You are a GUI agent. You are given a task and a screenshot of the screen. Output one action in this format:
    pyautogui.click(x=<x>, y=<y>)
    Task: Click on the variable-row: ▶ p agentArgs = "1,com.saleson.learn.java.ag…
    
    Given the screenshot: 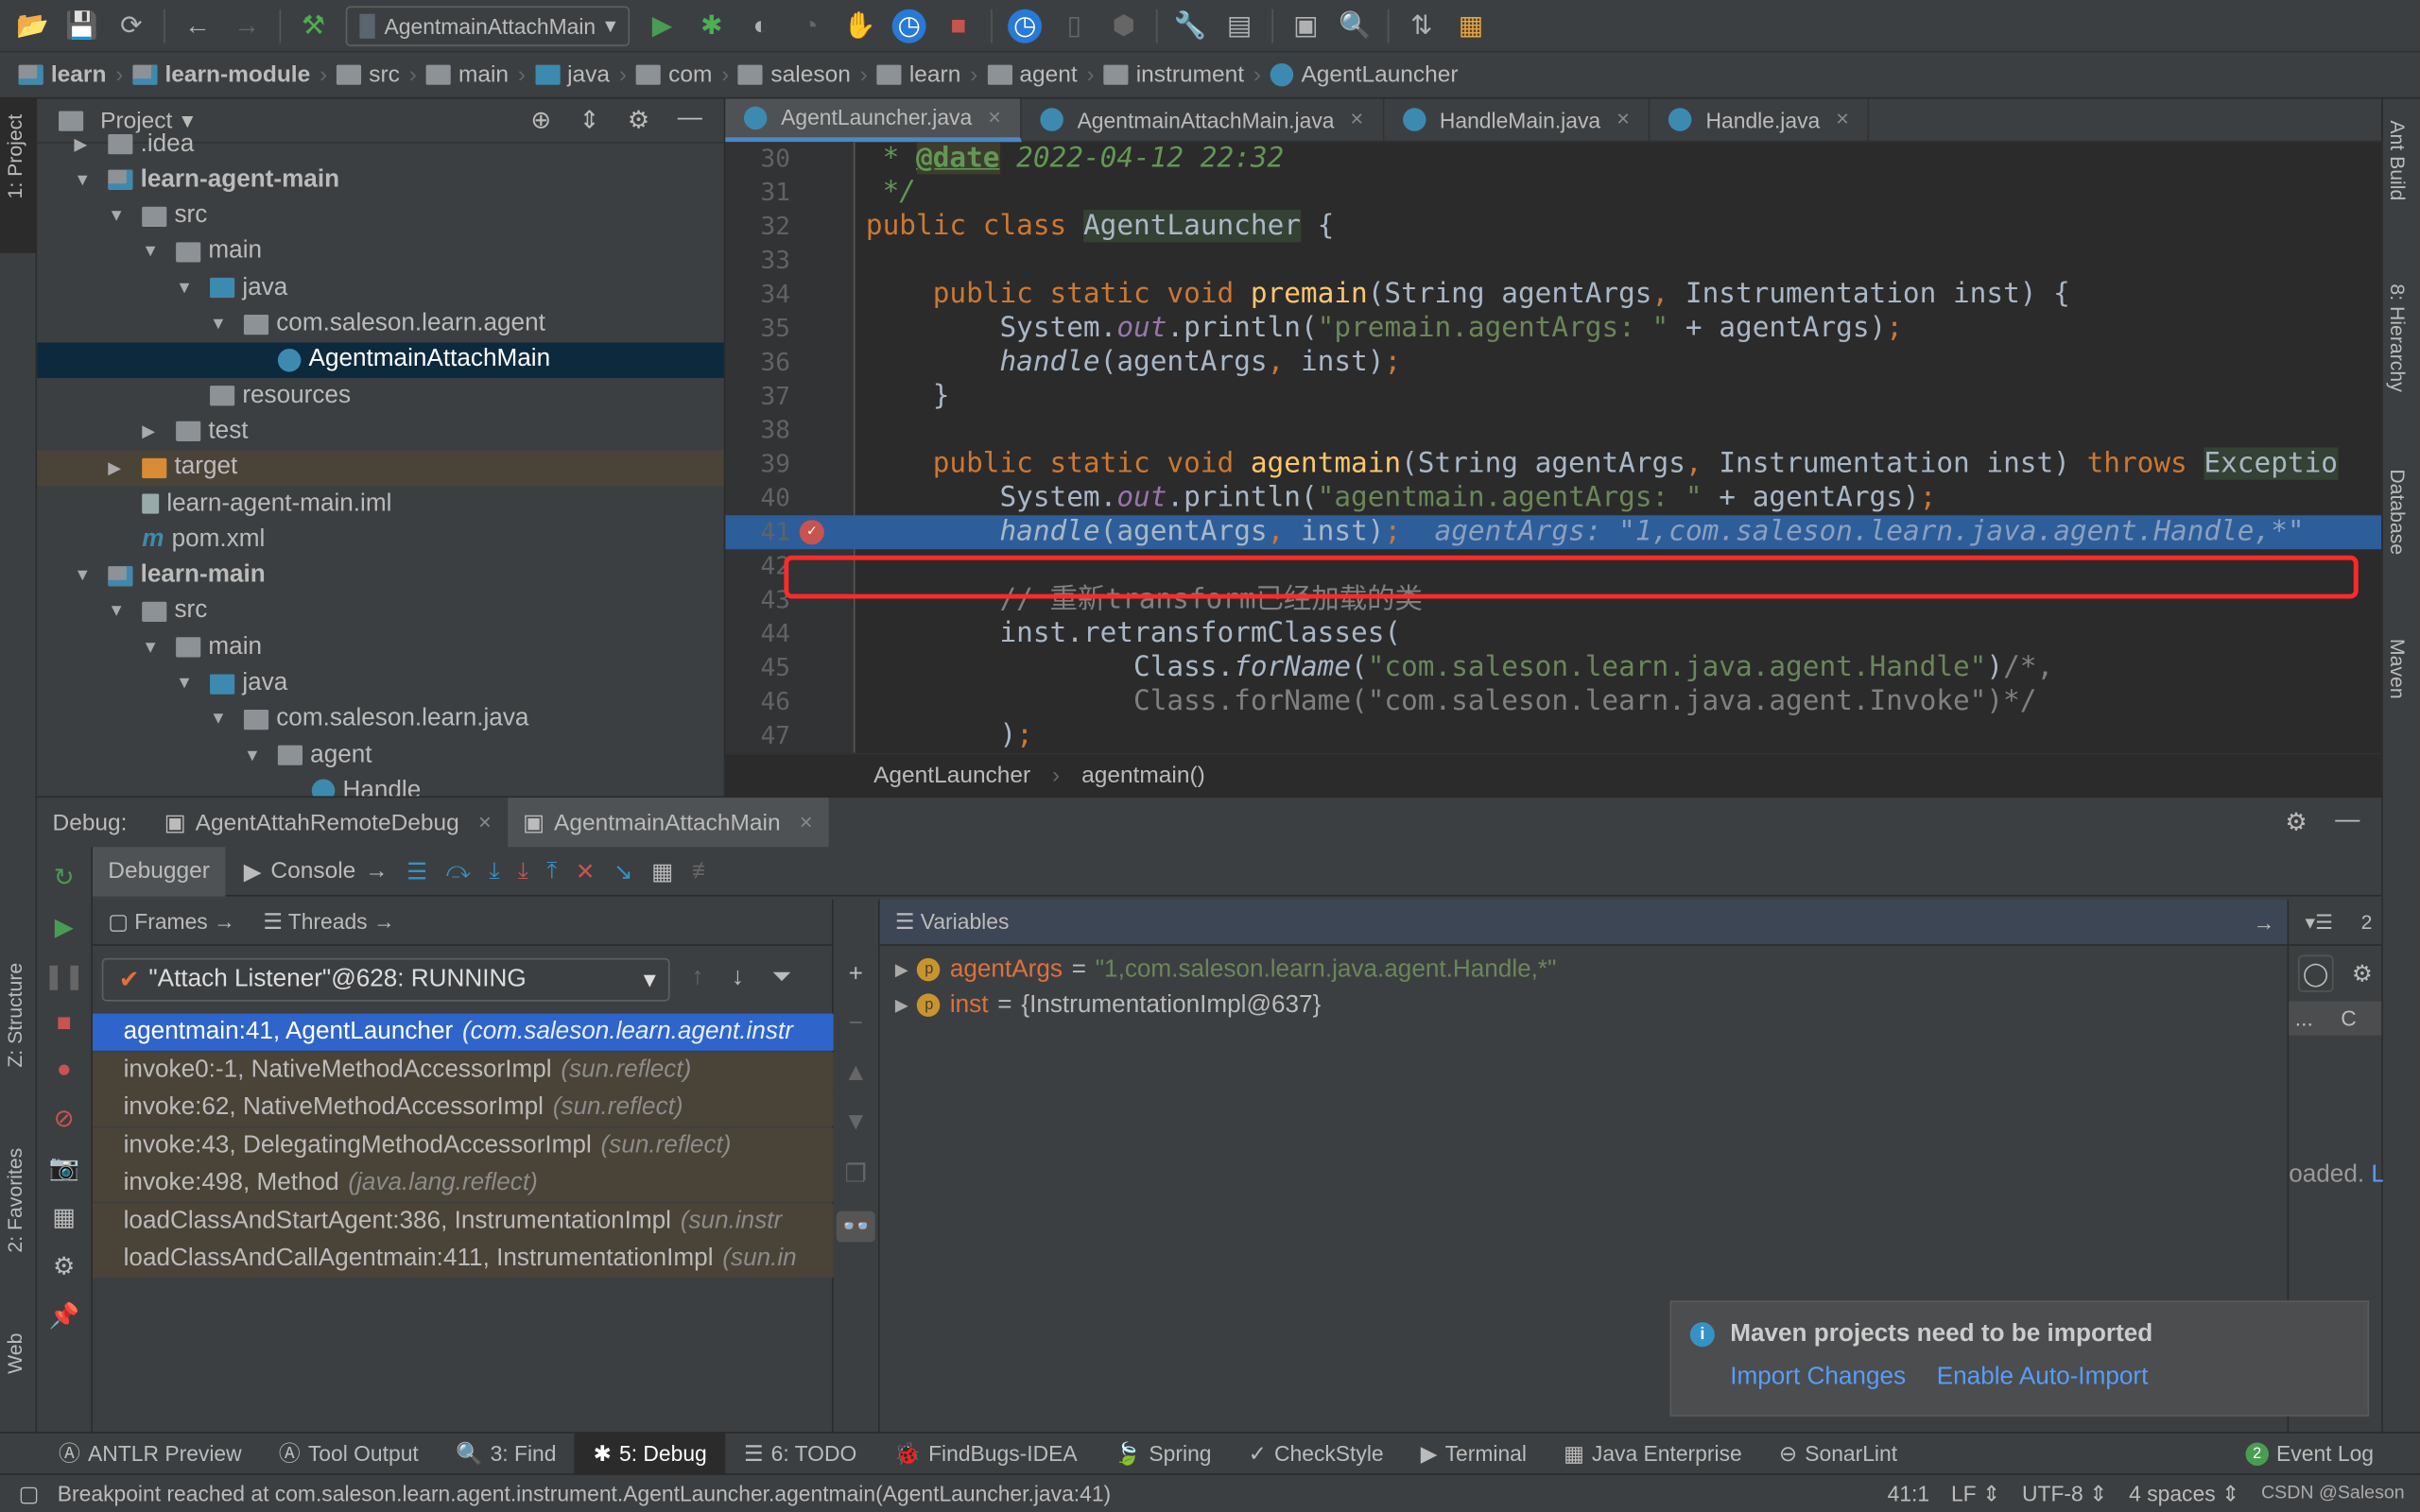 What is the action you would take?
    pyautogui.click(x=1225, y=970)
    